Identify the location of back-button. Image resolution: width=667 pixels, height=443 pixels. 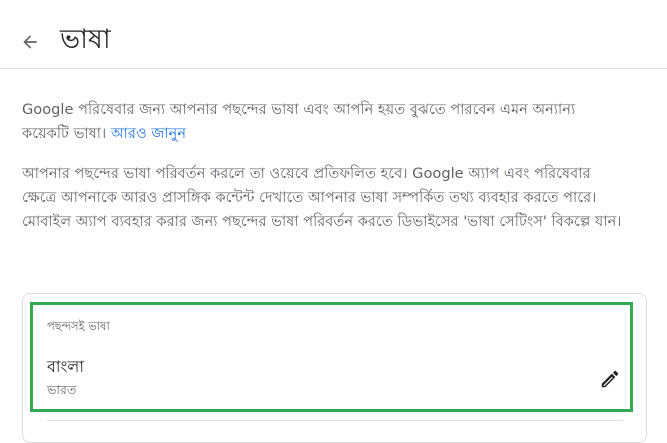
(30, 42).